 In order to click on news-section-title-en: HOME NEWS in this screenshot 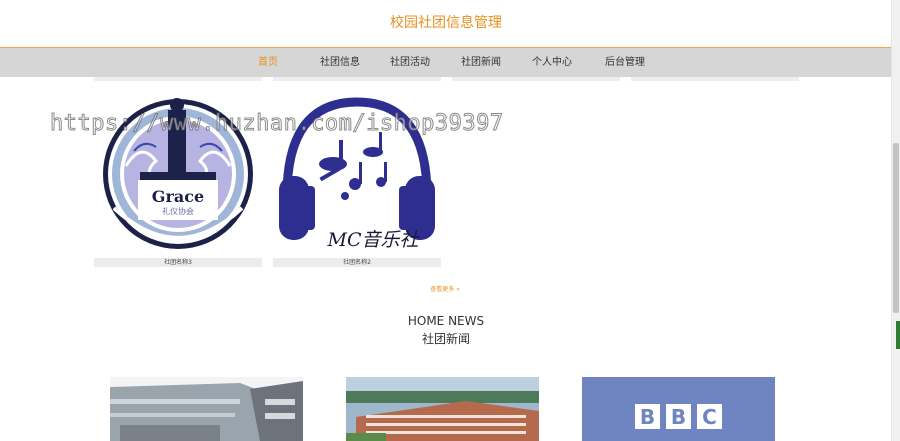, I will do `click(446, 321)`.